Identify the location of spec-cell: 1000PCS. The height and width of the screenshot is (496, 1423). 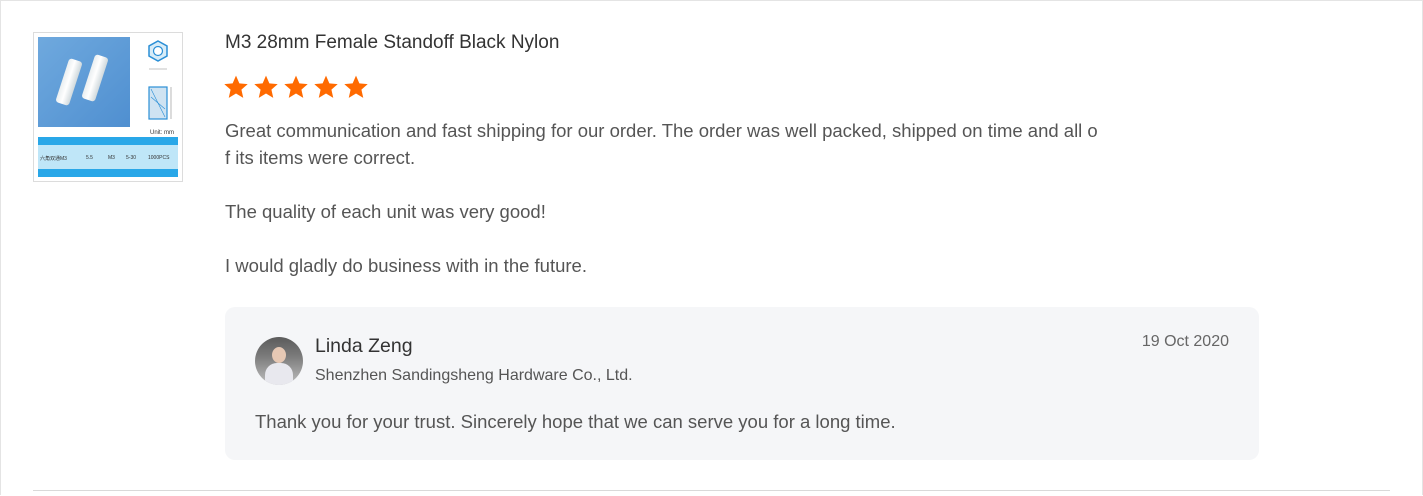
(159, 158).